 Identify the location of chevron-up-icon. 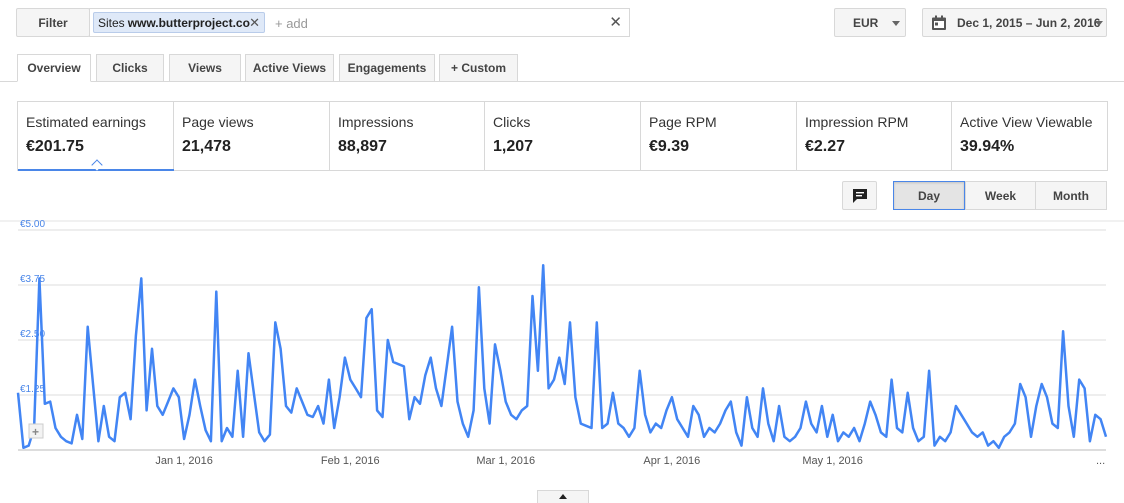
(563, 496).